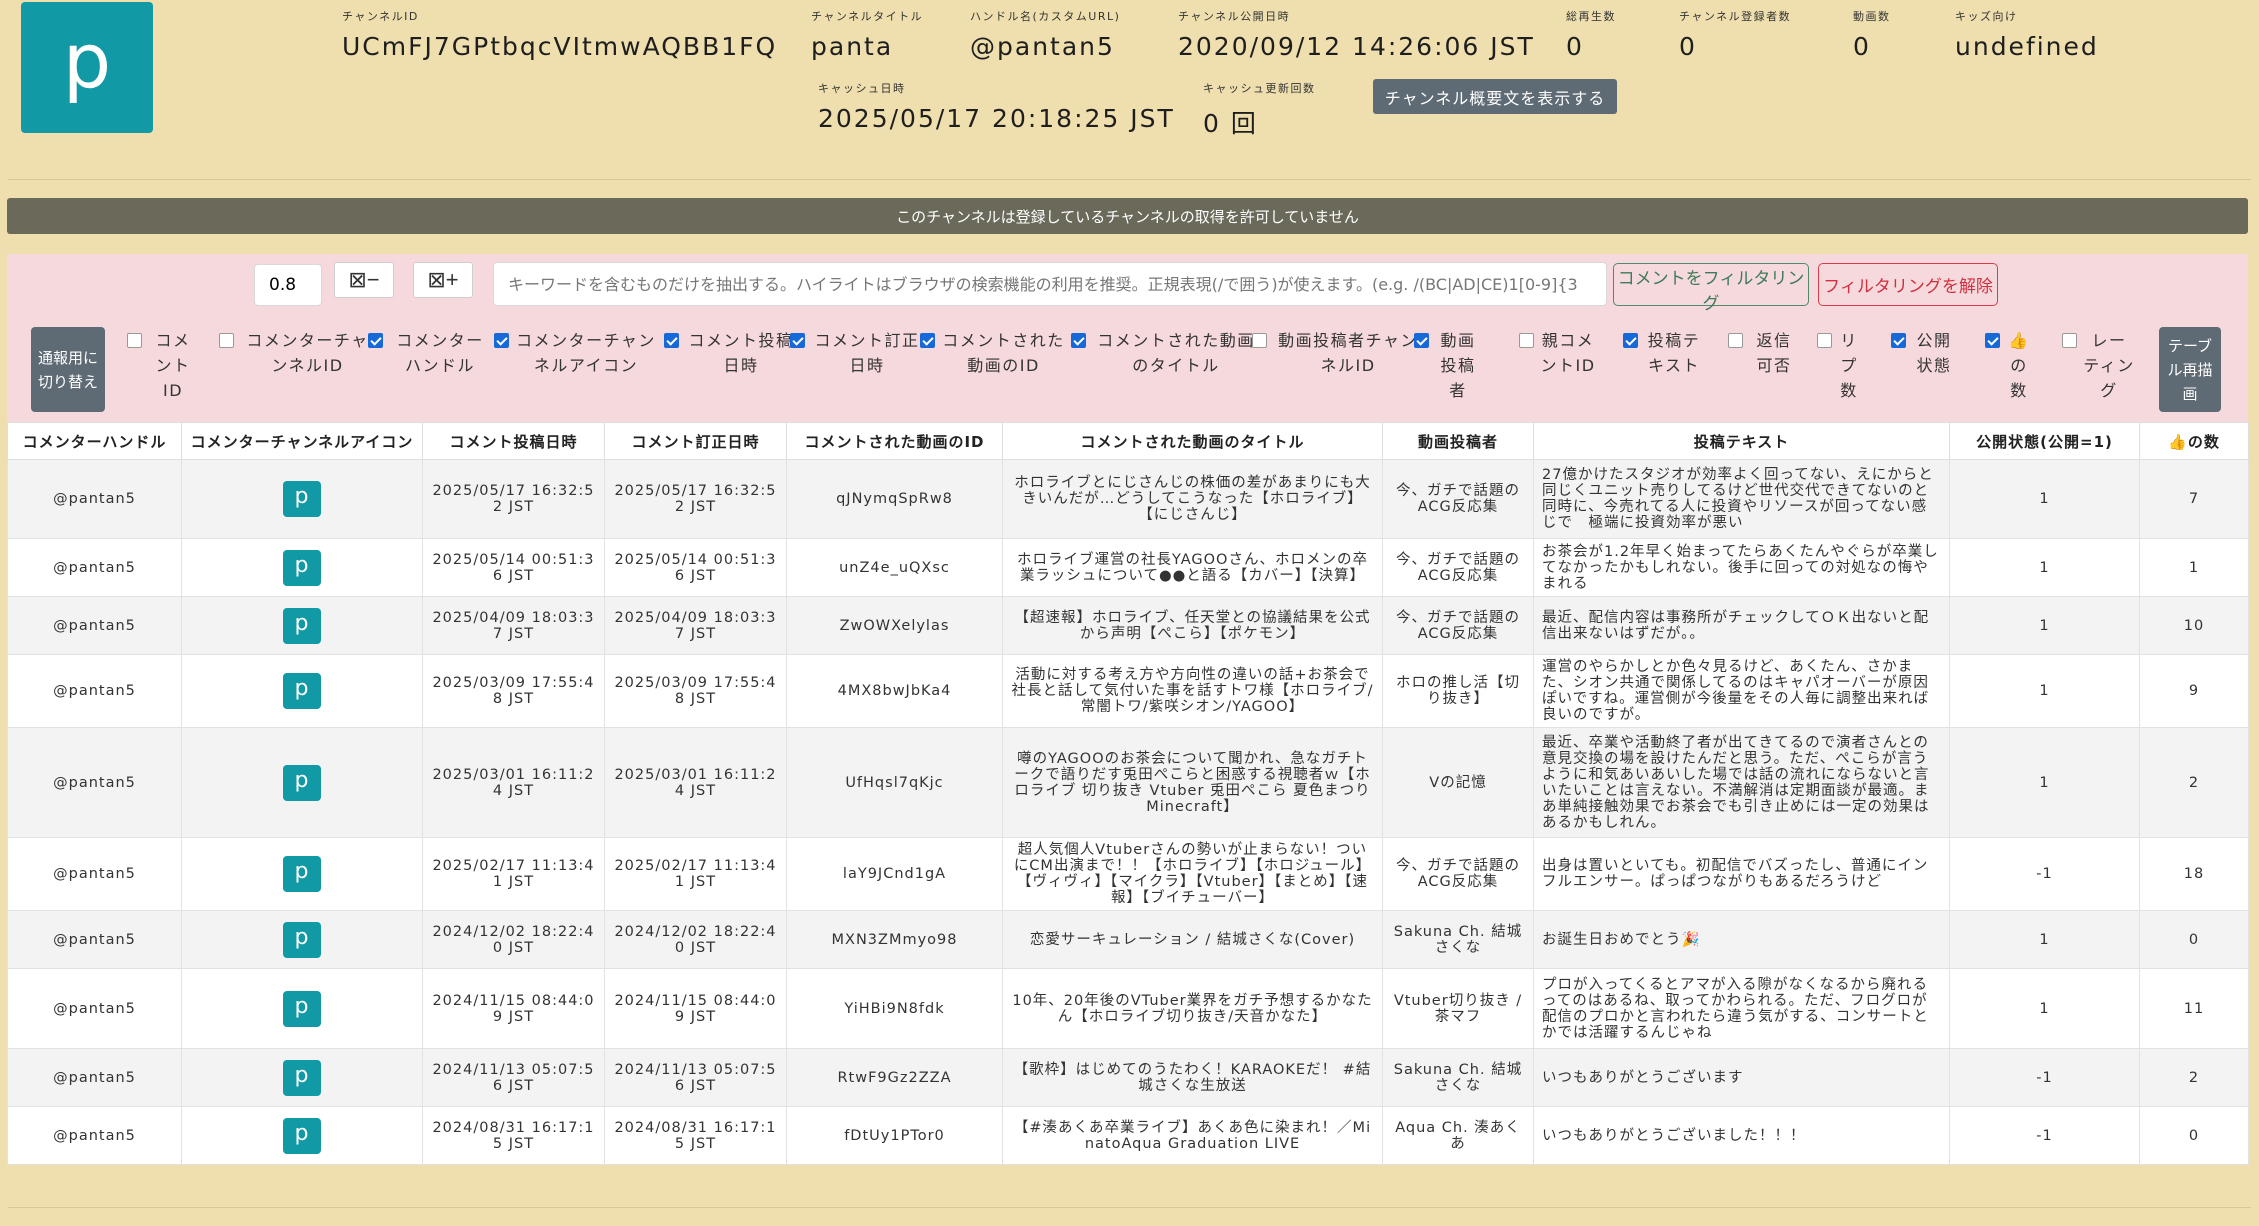  I want to click on cell-likes: 18, so click(2194, 874).